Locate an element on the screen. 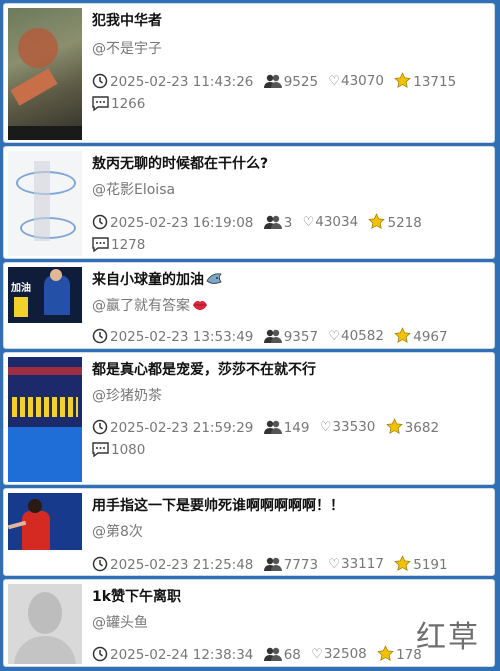 This screenshot has width=500, height=671. followers-count: 3 is located at coordinates (288, 222).